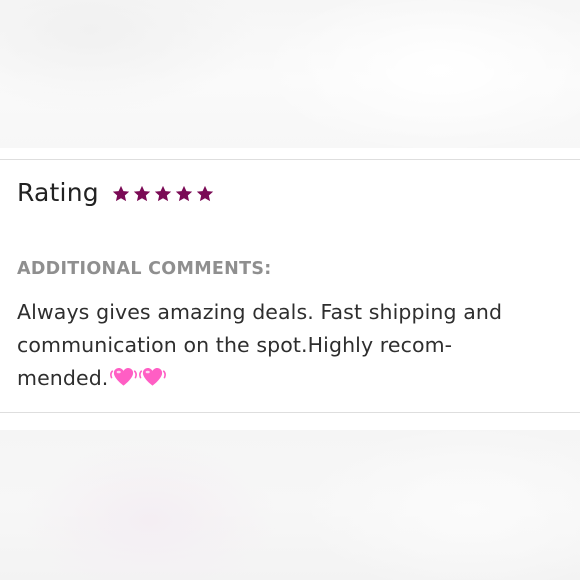 This screenshot has height=580, width=580. I want to click on comment-line-2: communication on the spot.Highly recom-, so click(235, 345).